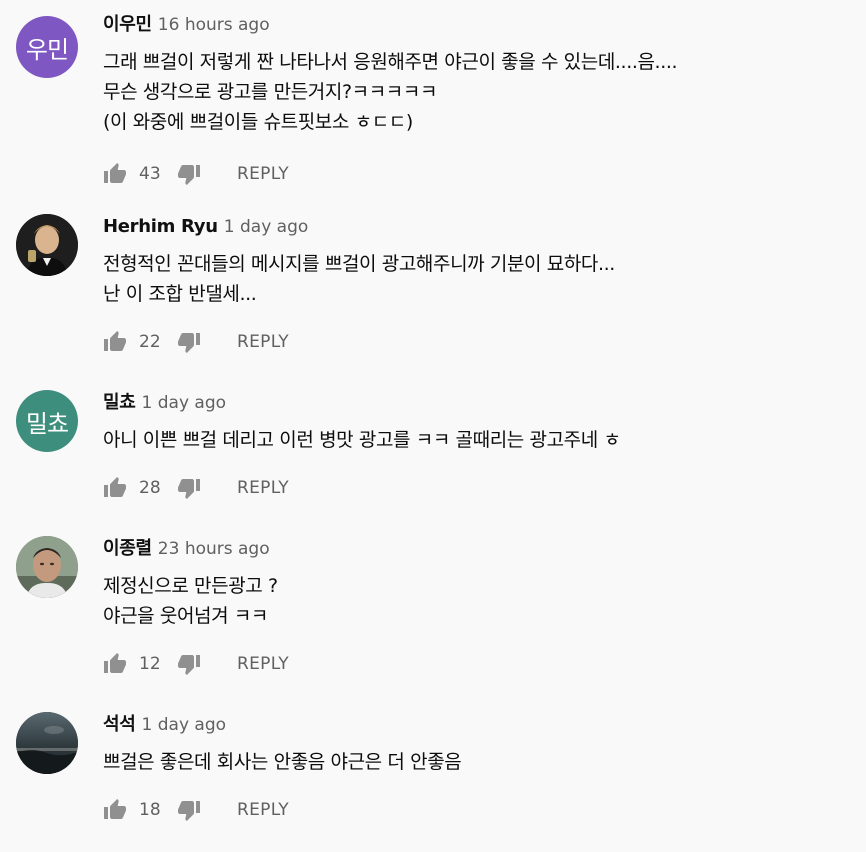 The height and width of the screenshot is (852, 866). I want to click on like-count: 28, so click(150, 488).